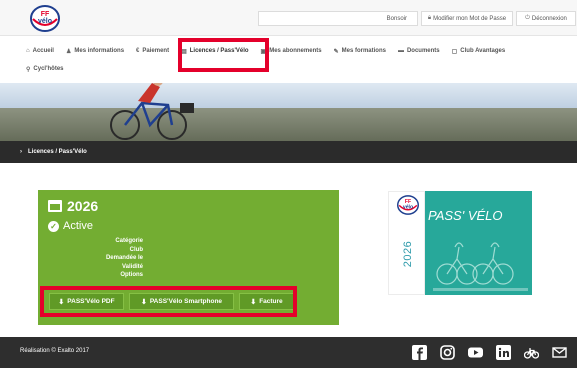  Describe the element at coordinates (99, 51) in the screenshot. I see `nav-label: Mes informations` at that location.